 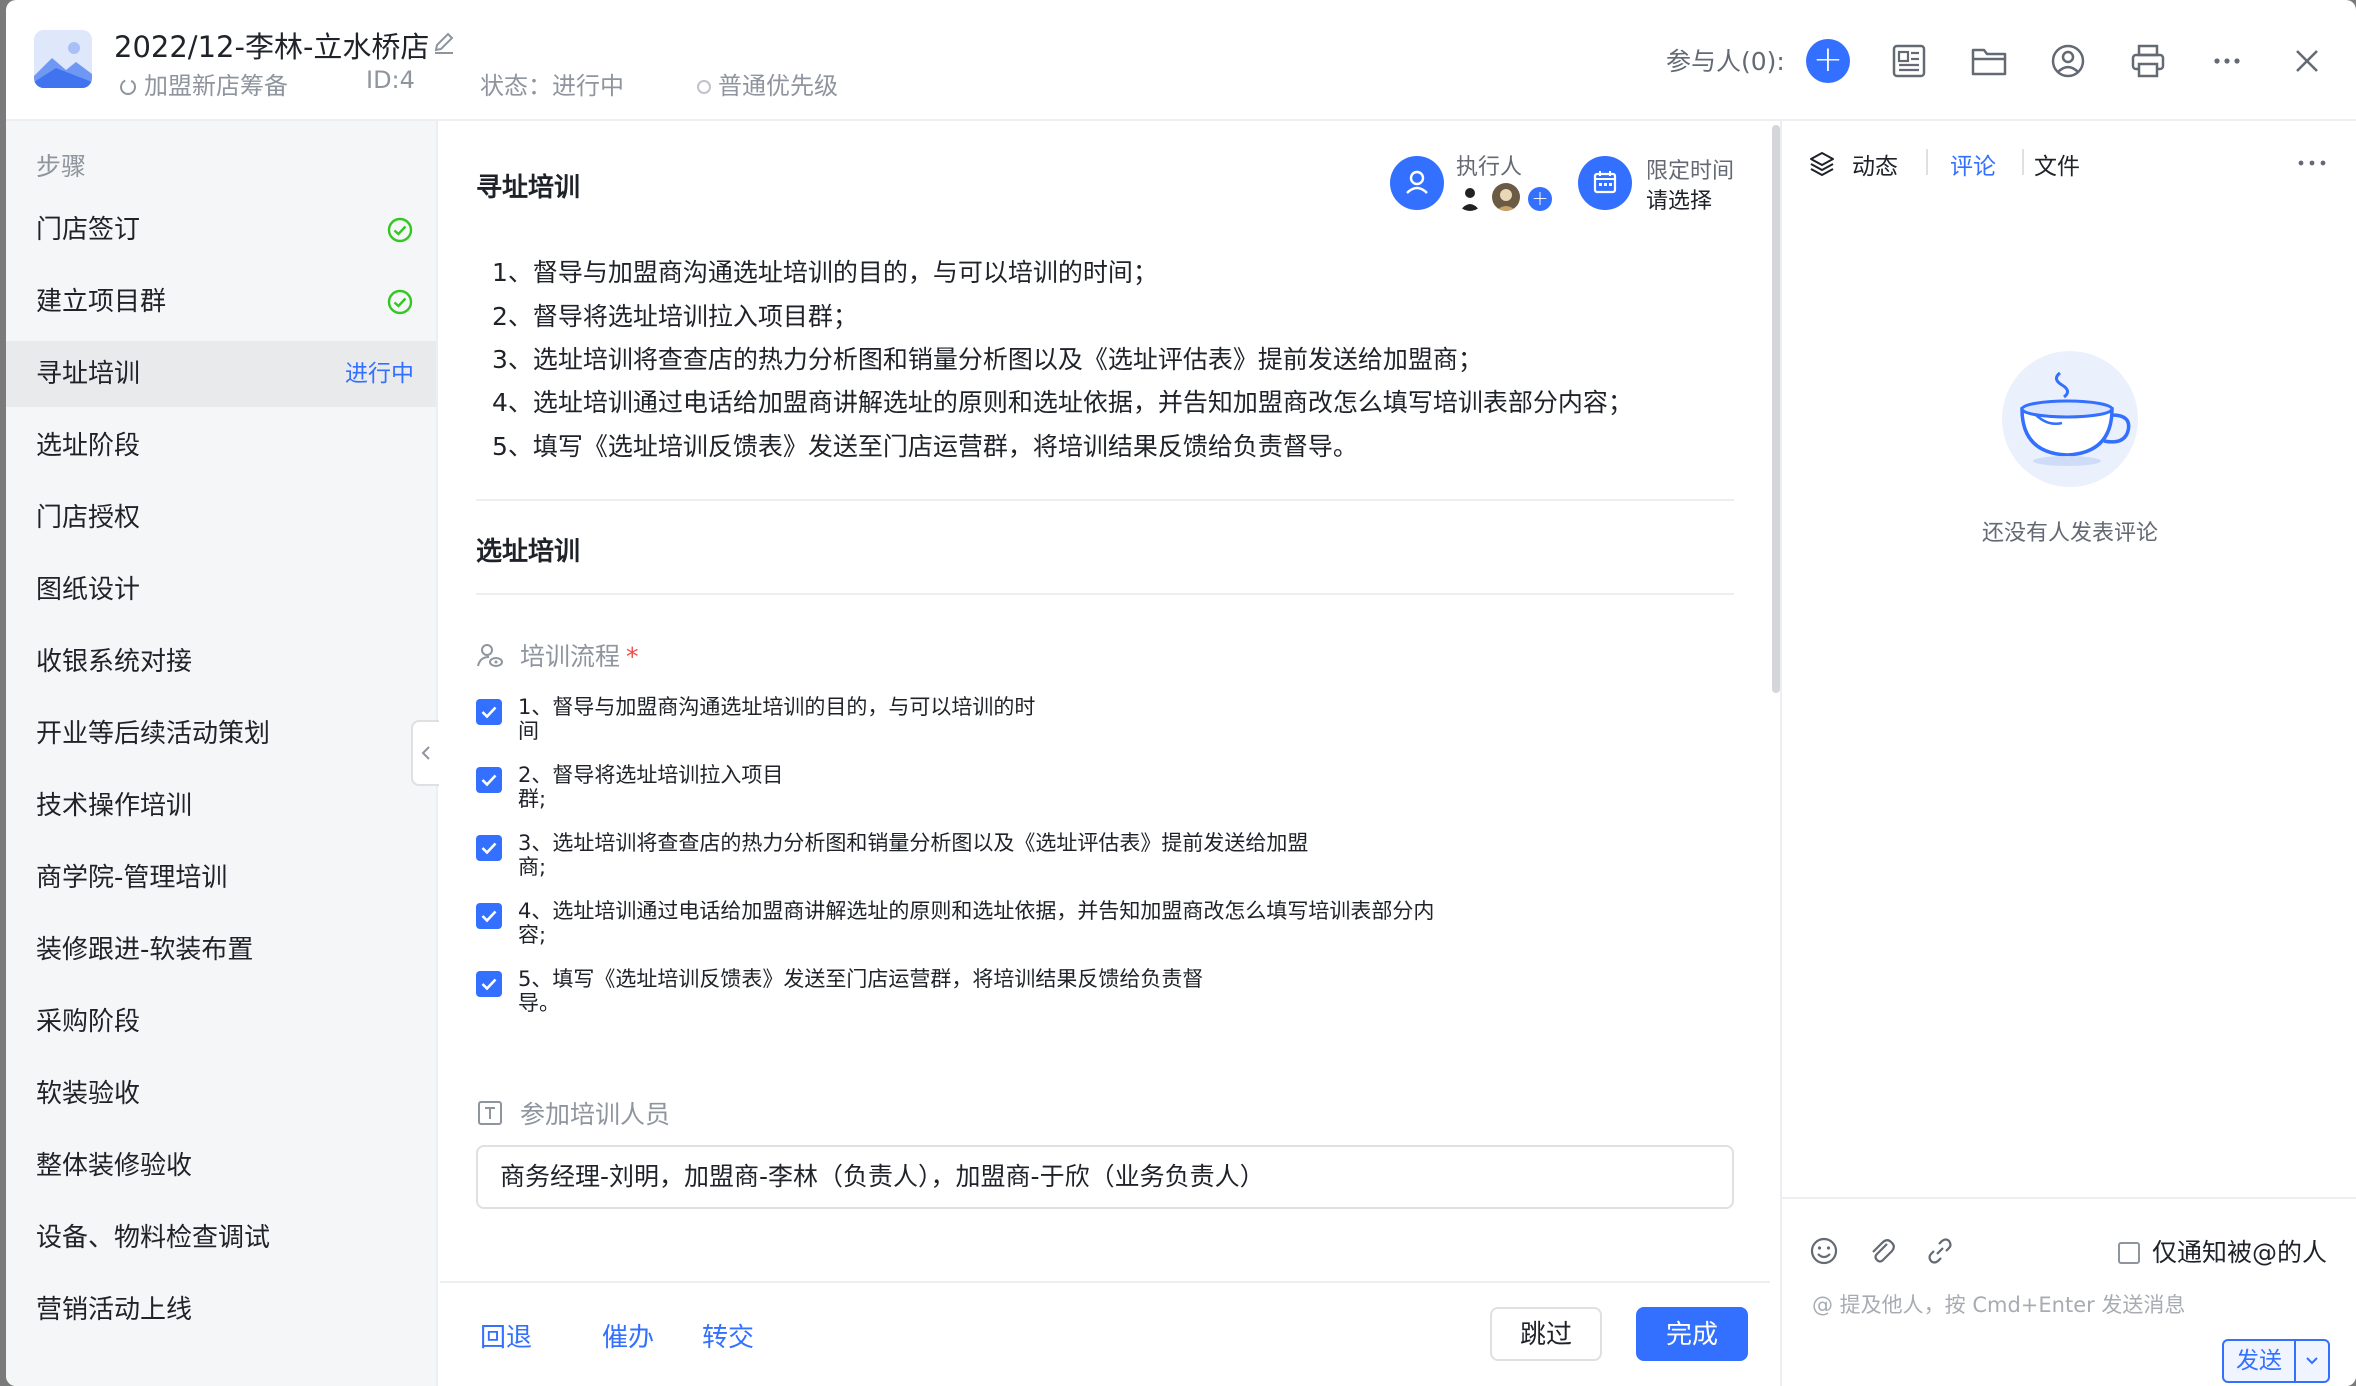 I want to click on step-label: 开业等后续活动策划, so click(x=153, y=734).